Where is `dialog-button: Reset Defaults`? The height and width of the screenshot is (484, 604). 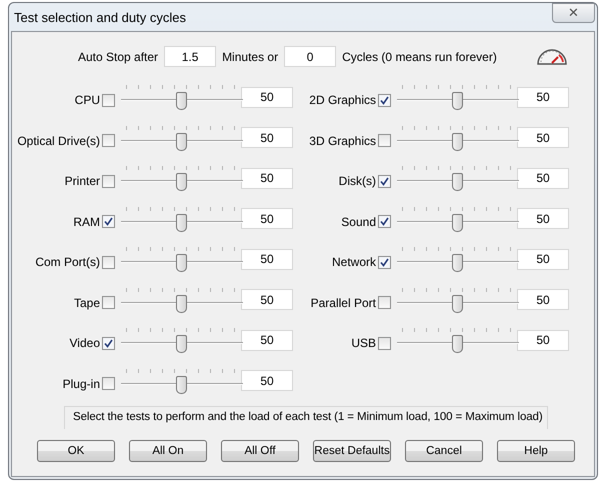 dialog-button: Reset Defaults is located at coordinates (352, 451).